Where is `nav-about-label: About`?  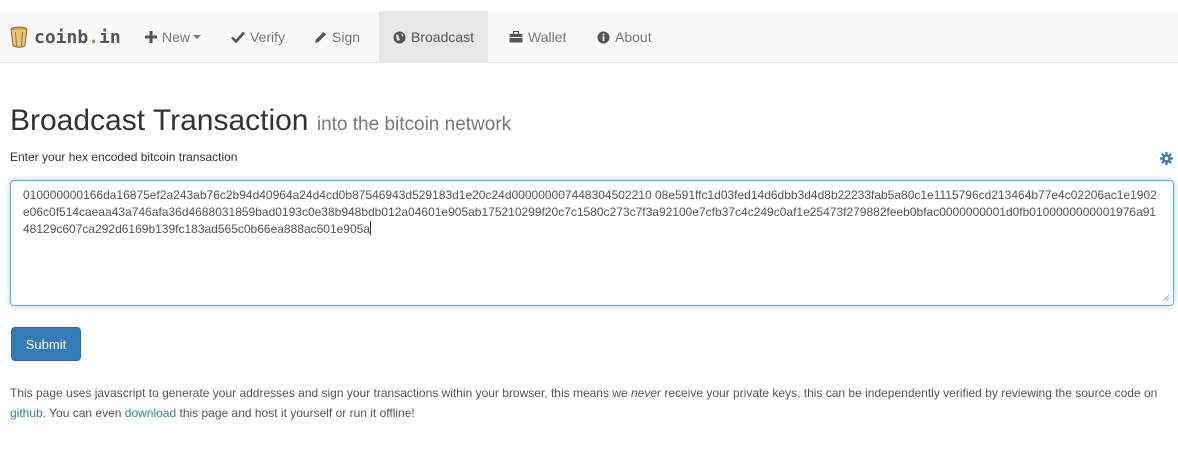
nav-about-label: About is located at coordinates (633, 37).